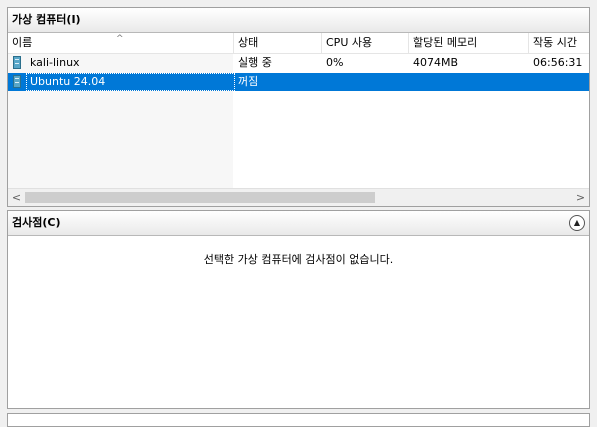 This screenshot has height=427, width=597. I want to click on column-header-memory: 할당된 메모리, so click(469, 43).